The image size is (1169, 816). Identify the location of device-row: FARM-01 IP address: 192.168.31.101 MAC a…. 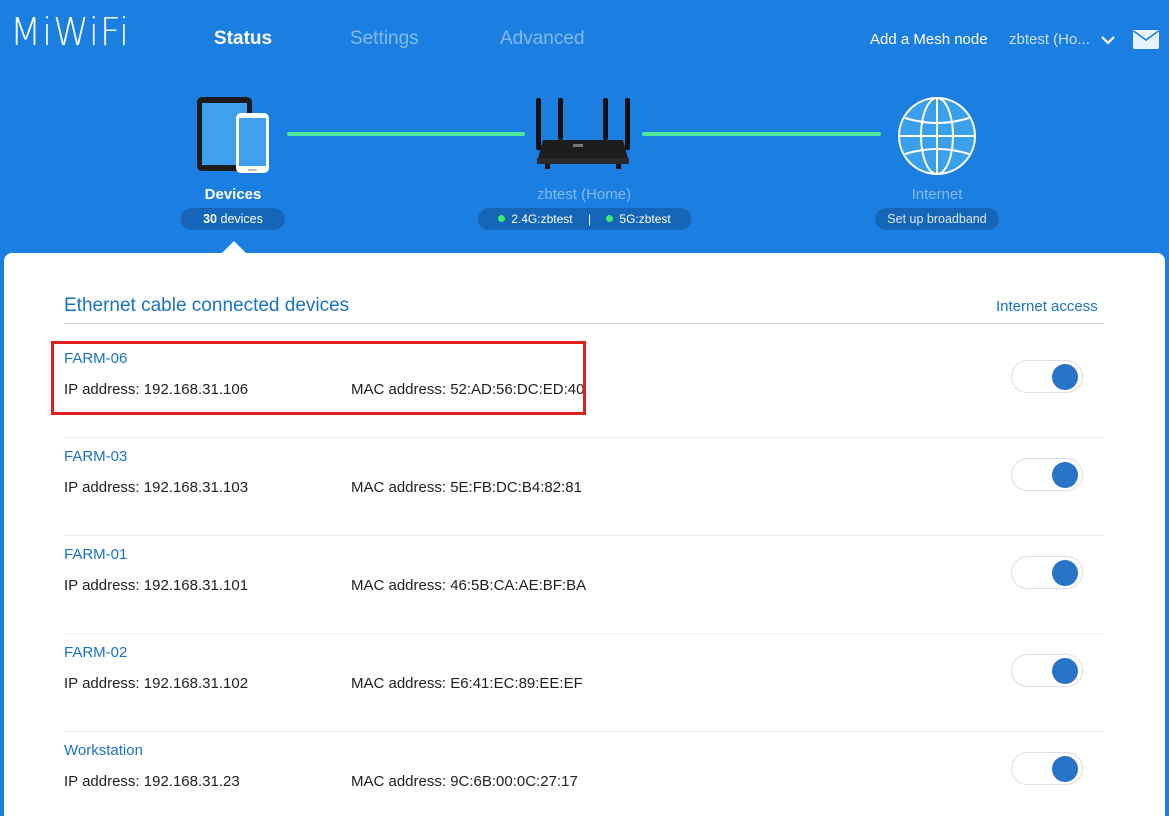
(584, 585).